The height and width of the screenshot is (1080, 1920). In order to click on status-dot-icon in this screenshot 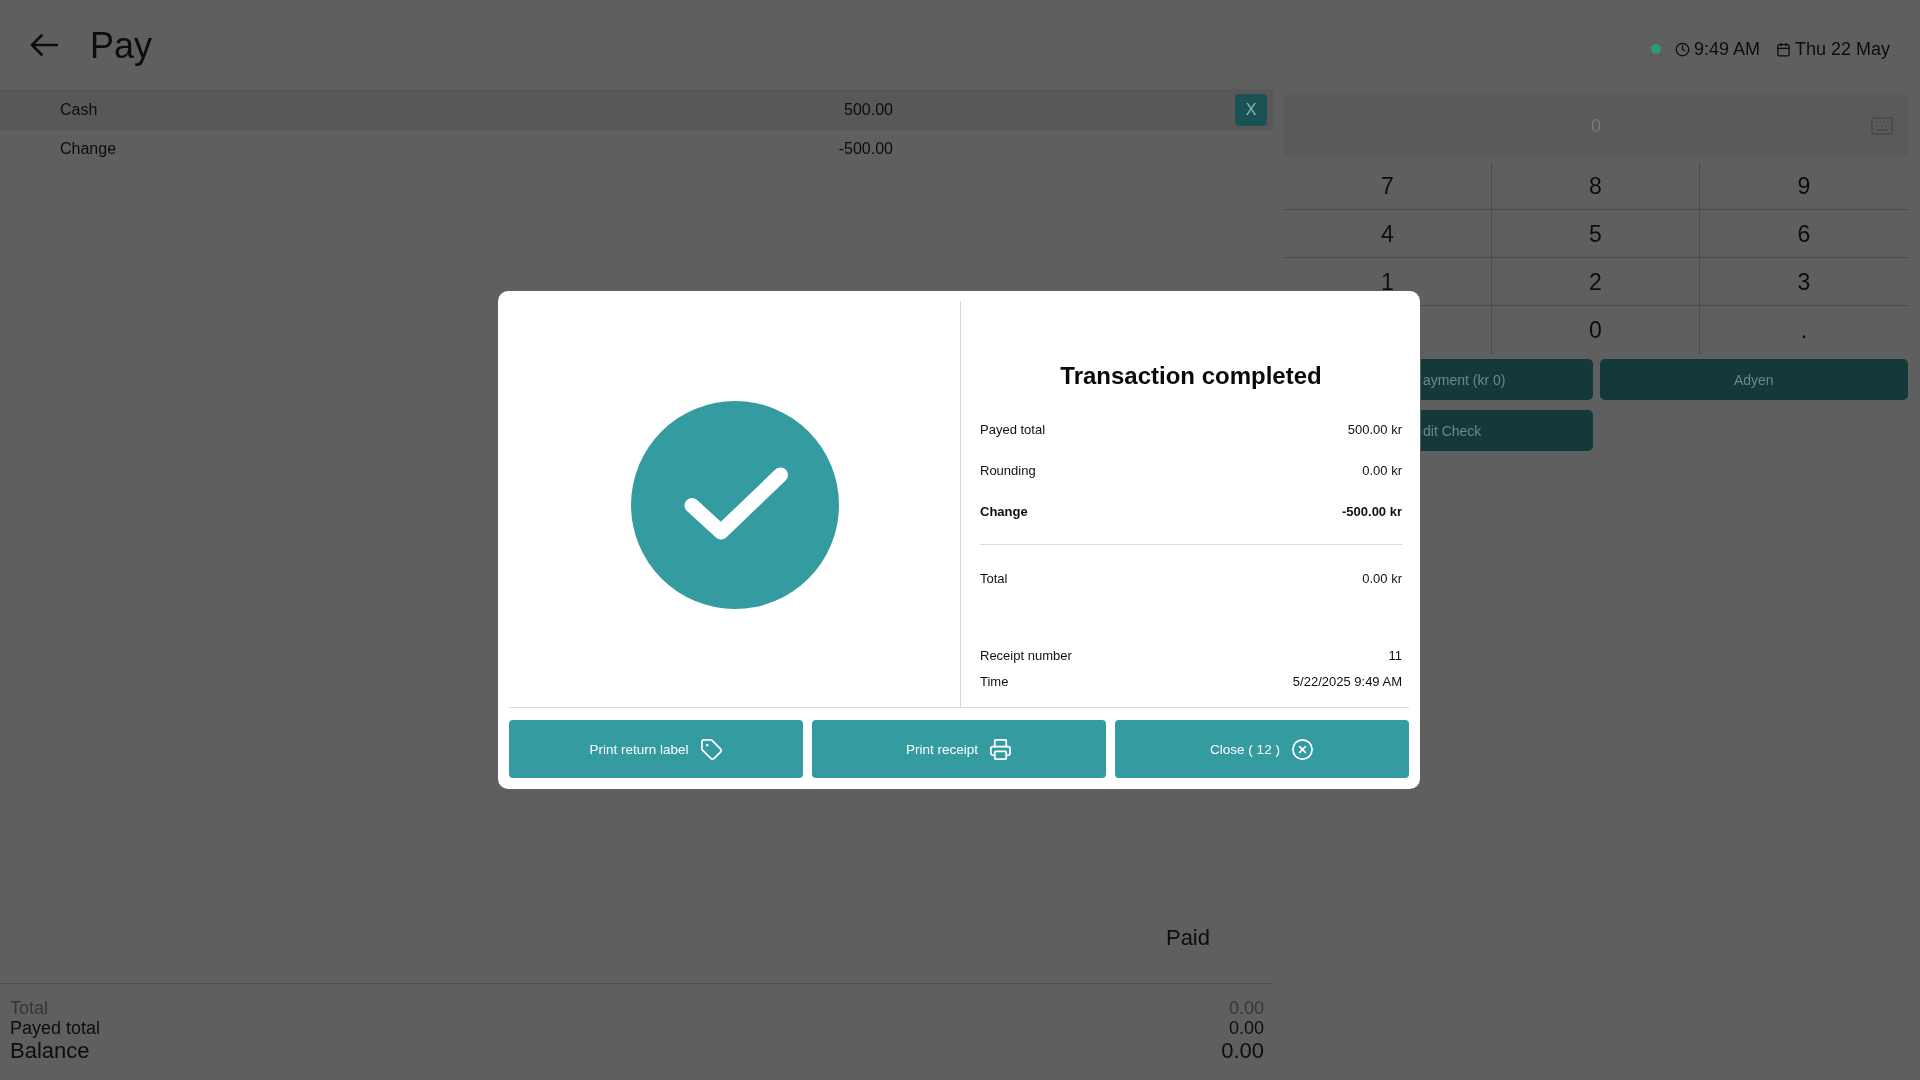, I will do `click(1655, 49)`.